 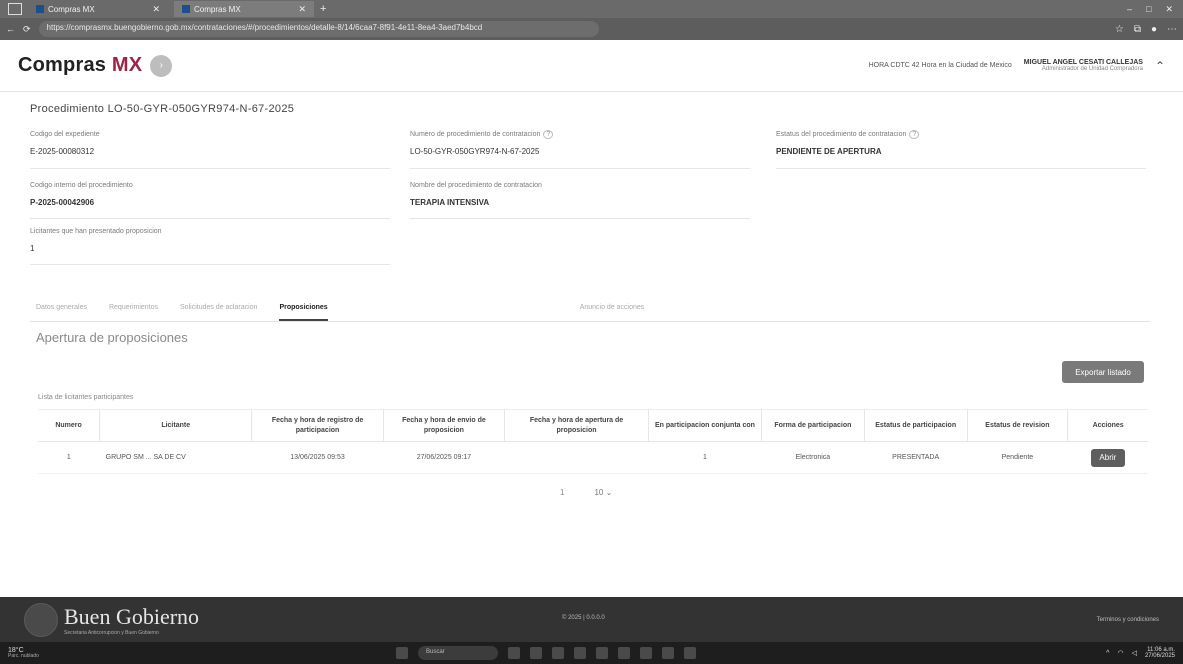 I want to click on compras-mx-logo: Compras MX, so click(x=80, y=65).